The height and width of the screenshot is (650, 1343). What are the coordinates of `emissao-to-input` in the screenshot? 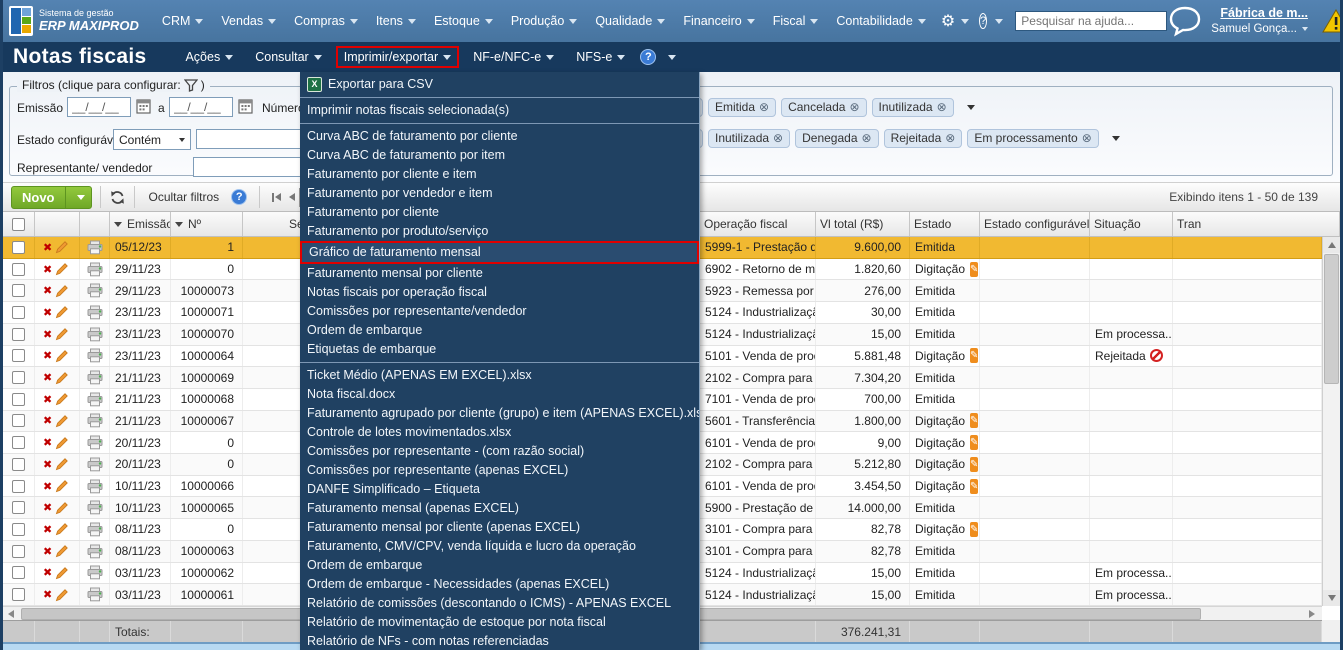 It's located at (201, 107).